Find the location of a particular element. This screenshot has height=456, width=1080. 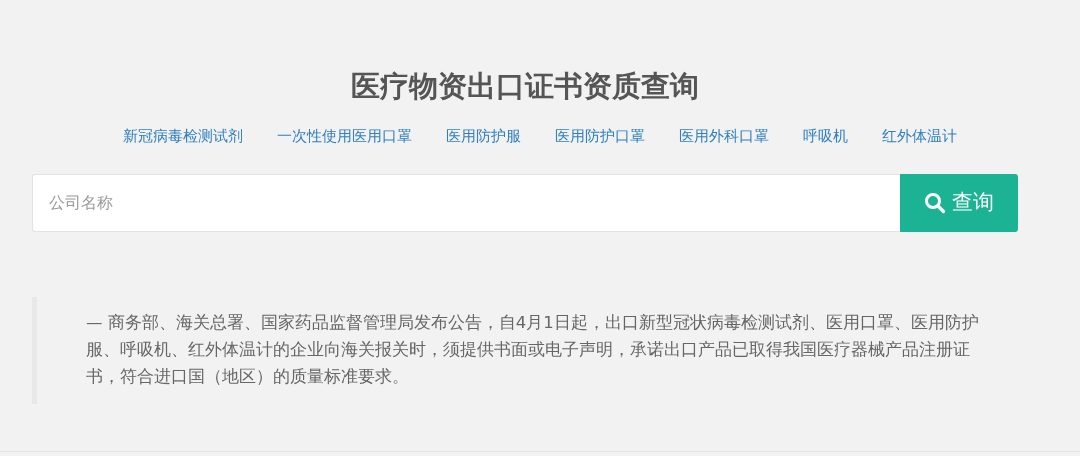

page-title: 医疗物资出口证书资质查询 is located at coordinates (525, 86).